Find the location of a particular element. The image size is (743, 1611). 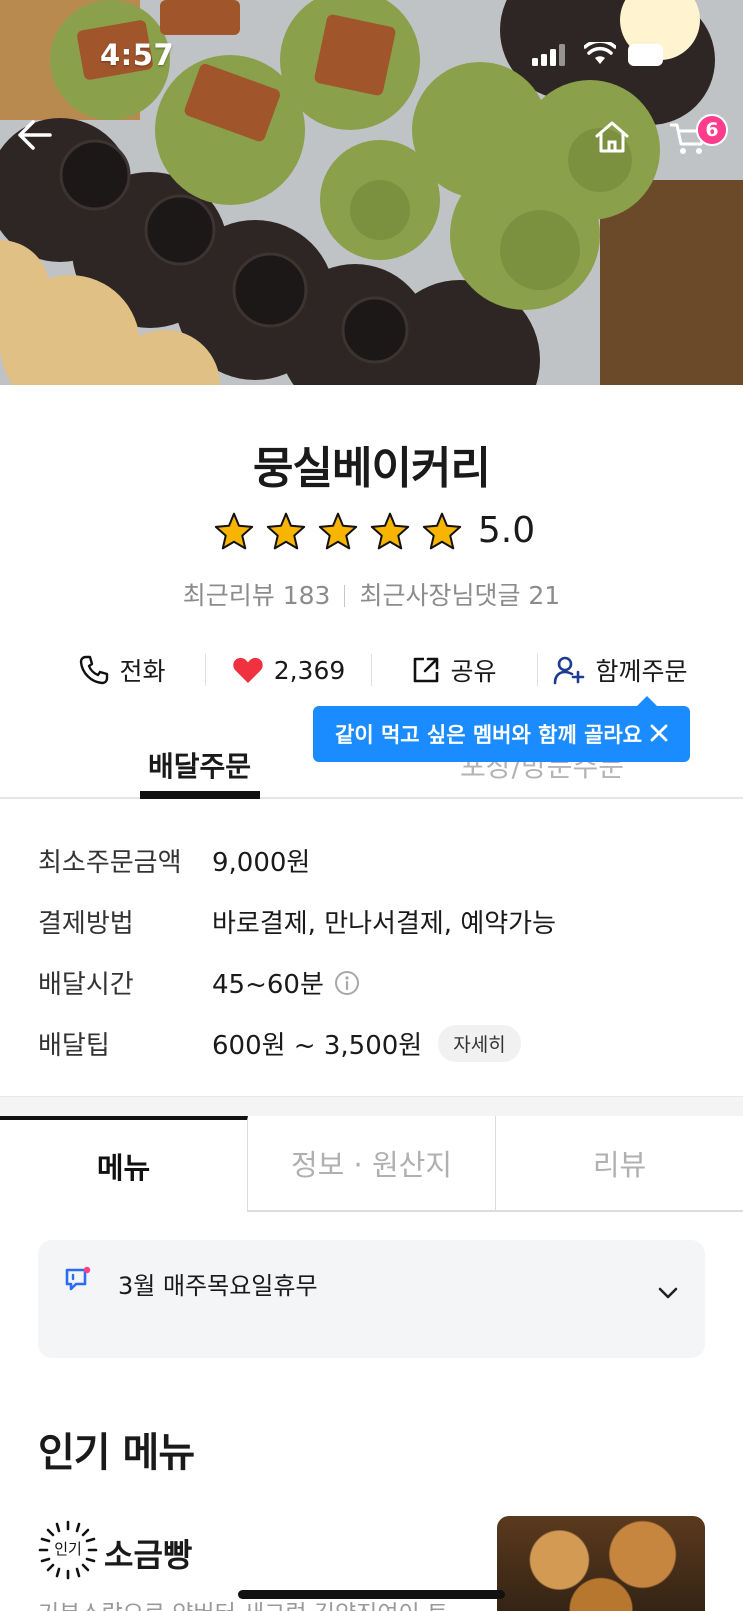

menu-item-photo is located at coordinates (601, 1563).